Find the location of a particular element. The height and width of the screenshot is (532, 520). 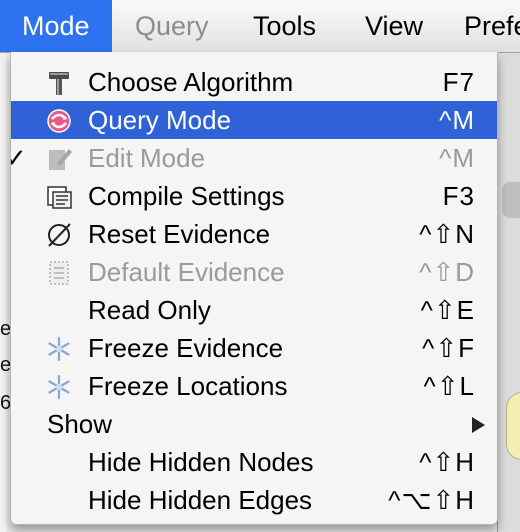

menu-item-label: Freeze Evidence is located at coordinates (186, 348).